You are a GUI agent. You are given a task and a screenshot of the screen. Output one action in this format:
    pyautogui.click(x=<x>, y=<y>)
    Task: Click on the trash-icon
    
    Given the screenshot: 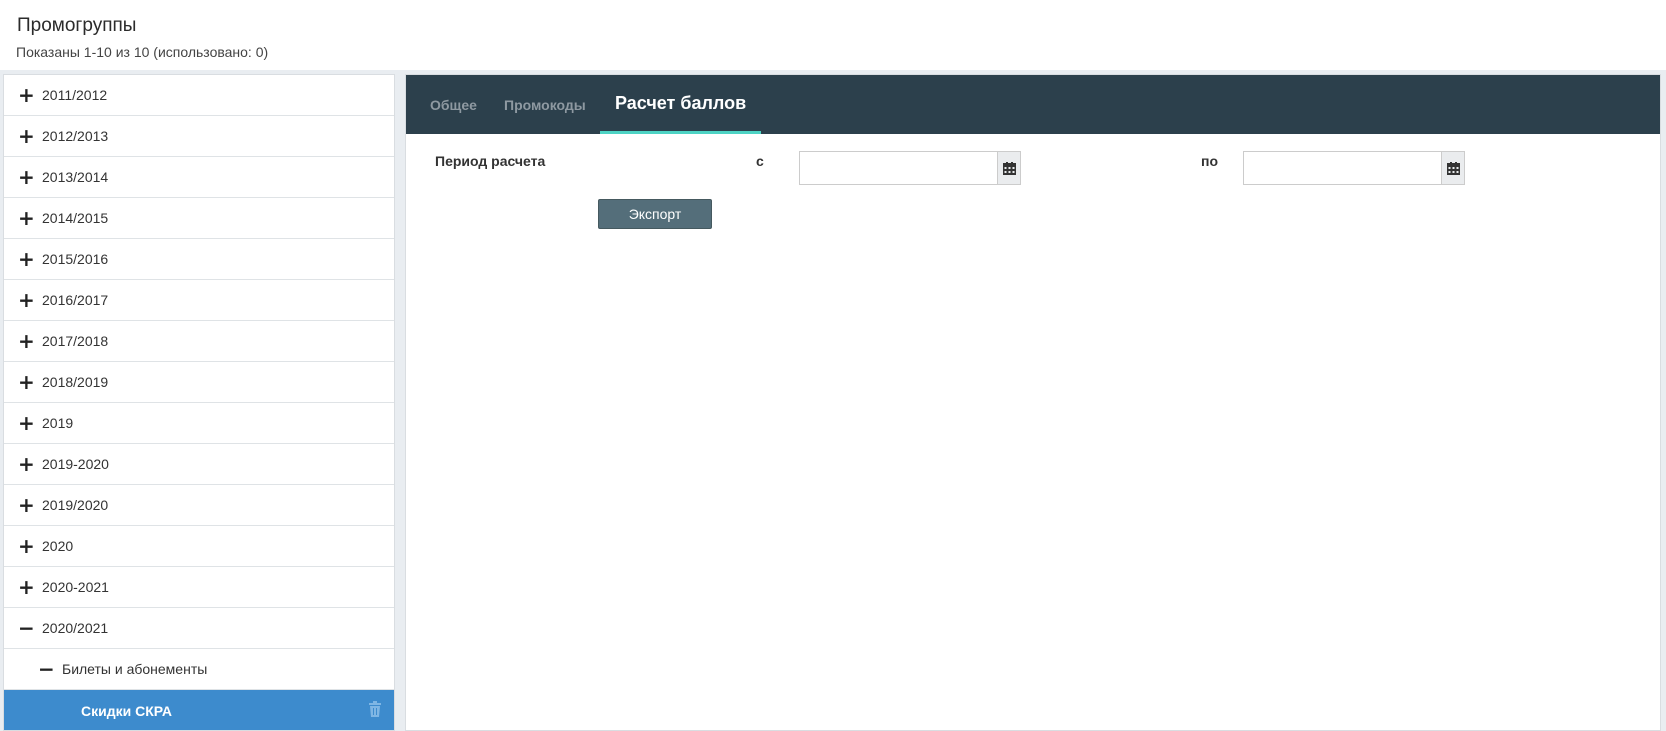 What is the action you would take?
    pyautogui.click(x=375, y=709)
    